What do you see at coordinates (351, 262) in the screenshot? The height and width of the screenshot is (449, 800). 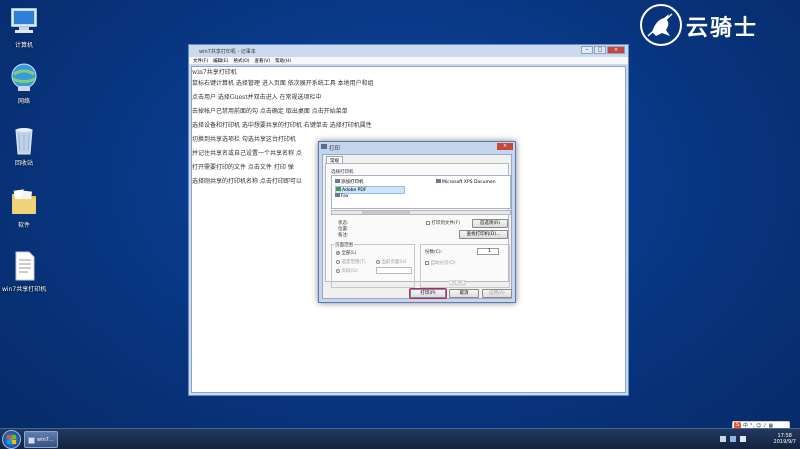 I see `range-selection-option: 选定范围(T)` at bounding box center [351, 262].